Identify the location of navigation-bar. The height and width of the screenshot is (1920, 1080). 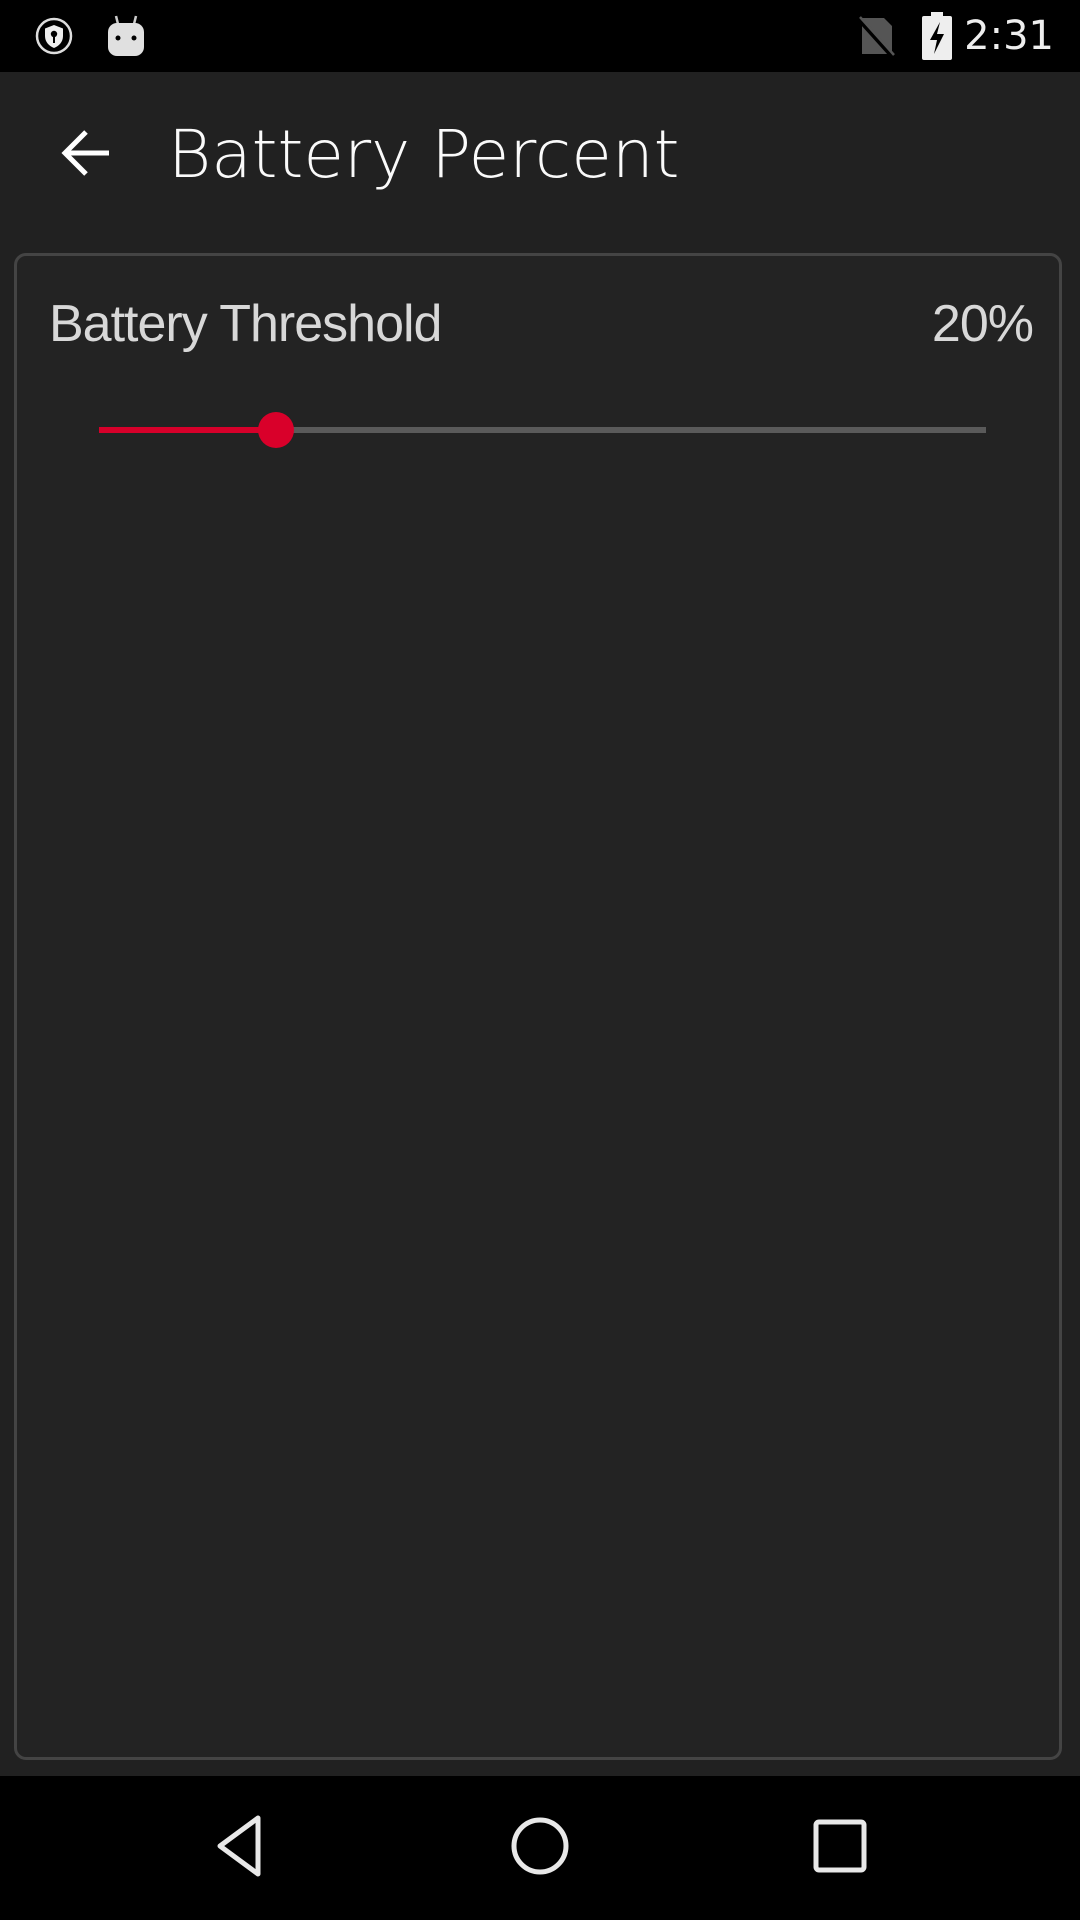
(540, 1848).